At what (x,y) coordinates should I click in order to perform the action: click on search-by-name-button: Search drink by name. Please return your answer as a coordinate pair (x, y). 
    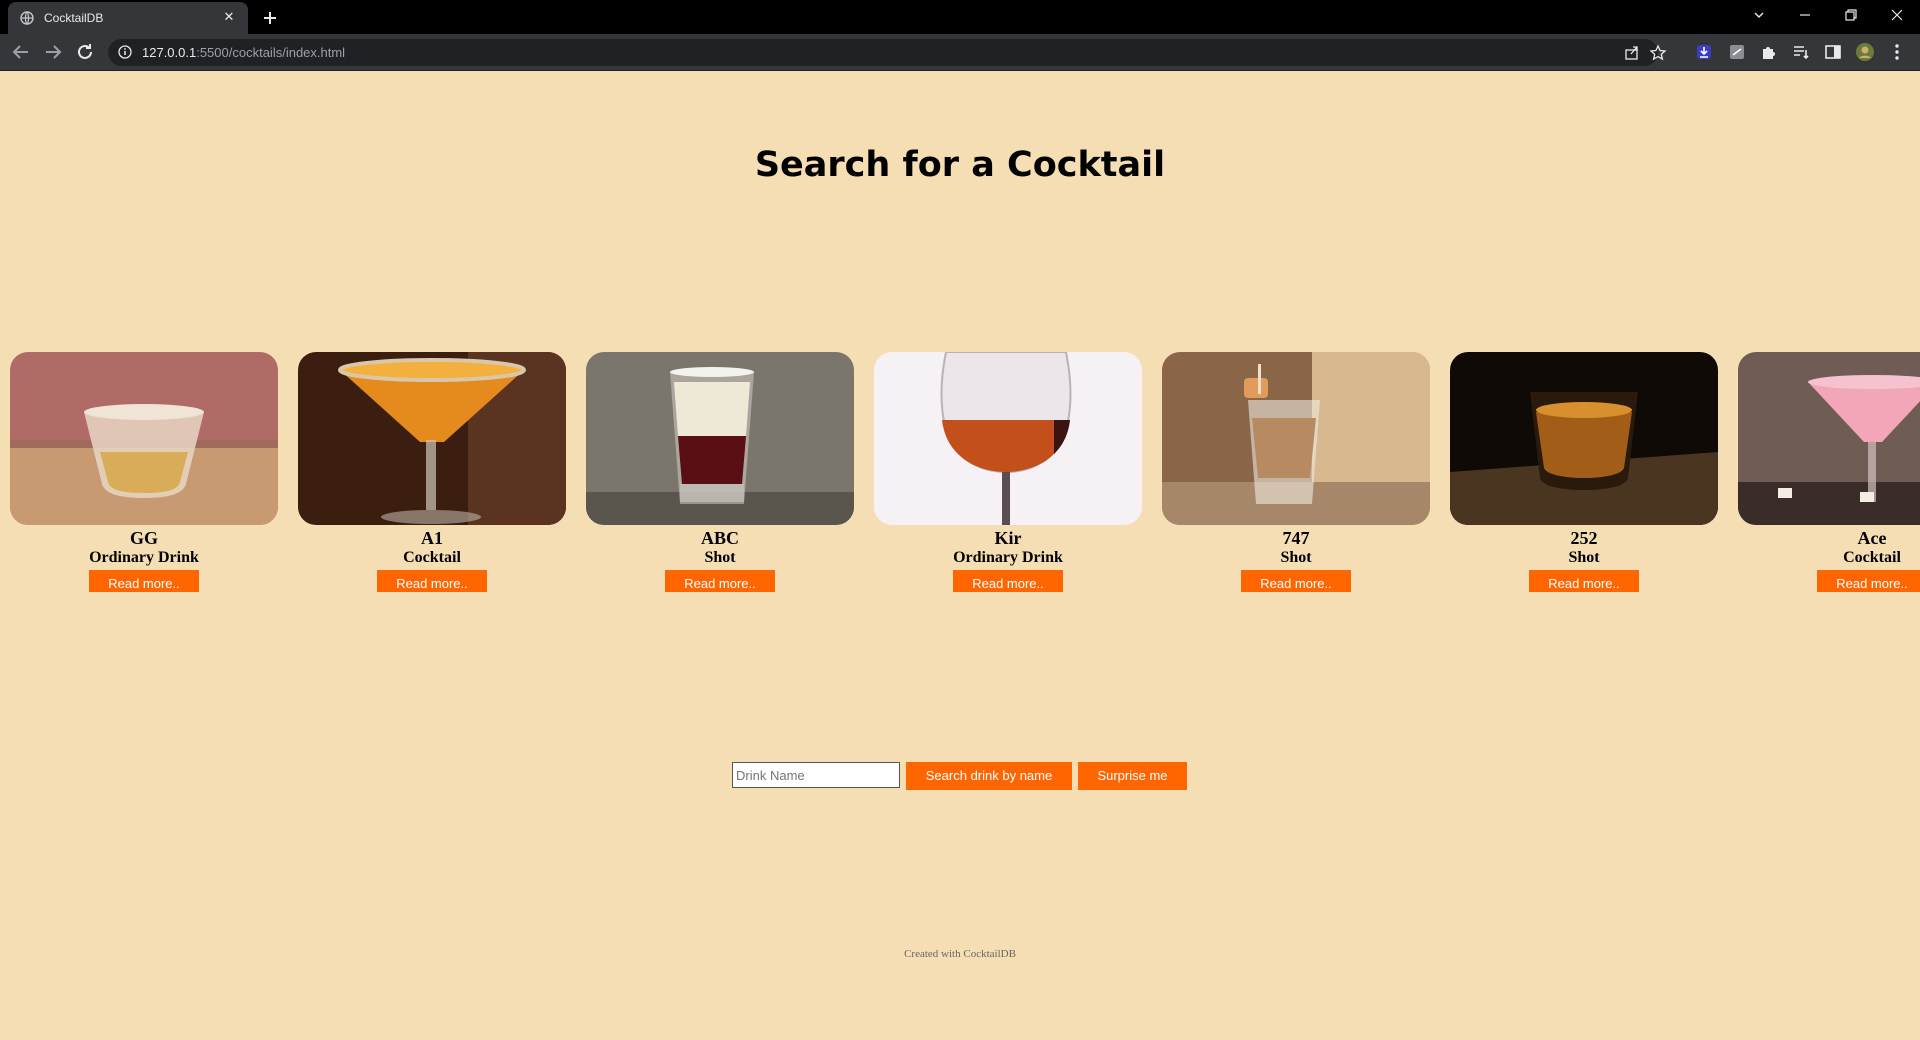
    Looking at the image, I should click on (989, 776).